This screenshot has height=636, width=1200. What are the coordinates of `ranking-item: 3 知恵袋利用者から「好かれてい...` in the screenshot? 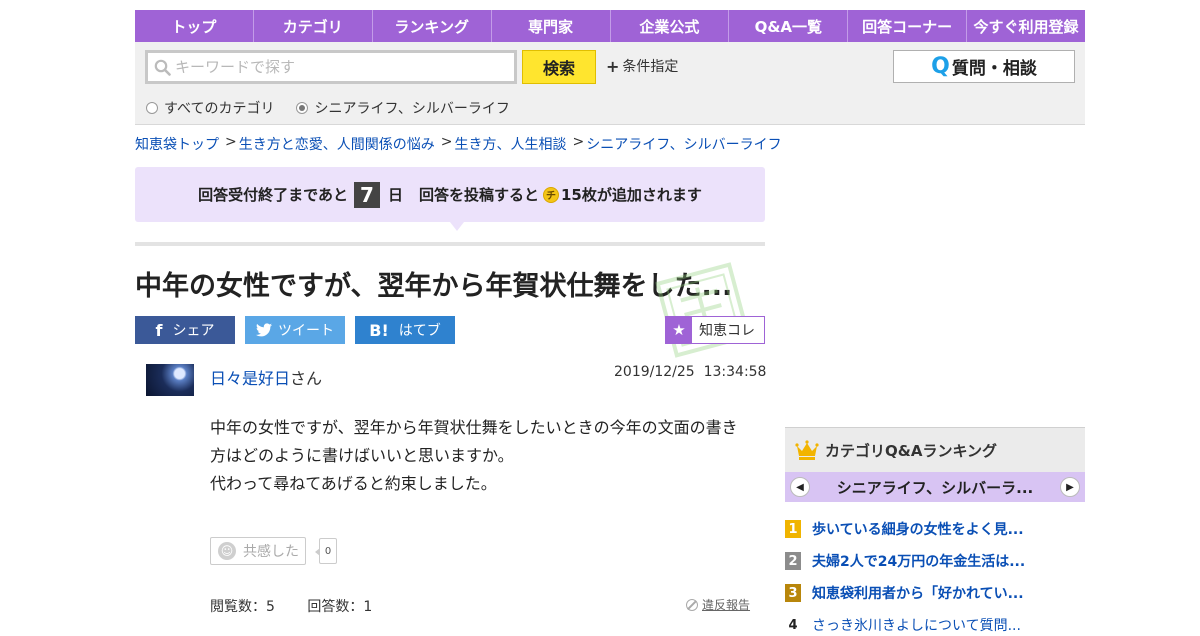 It's located at (935, 593).